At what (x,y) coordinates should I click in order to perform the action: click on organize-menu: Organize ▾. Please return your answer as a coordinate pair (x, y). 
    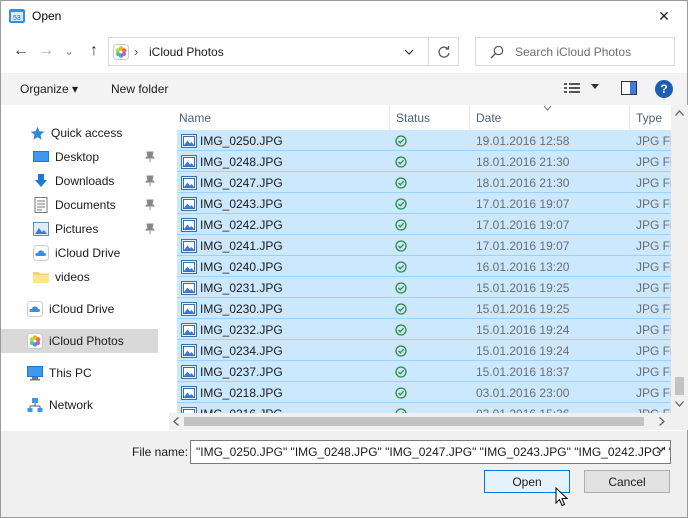
    Looking at the image, I should click on (49, 89).